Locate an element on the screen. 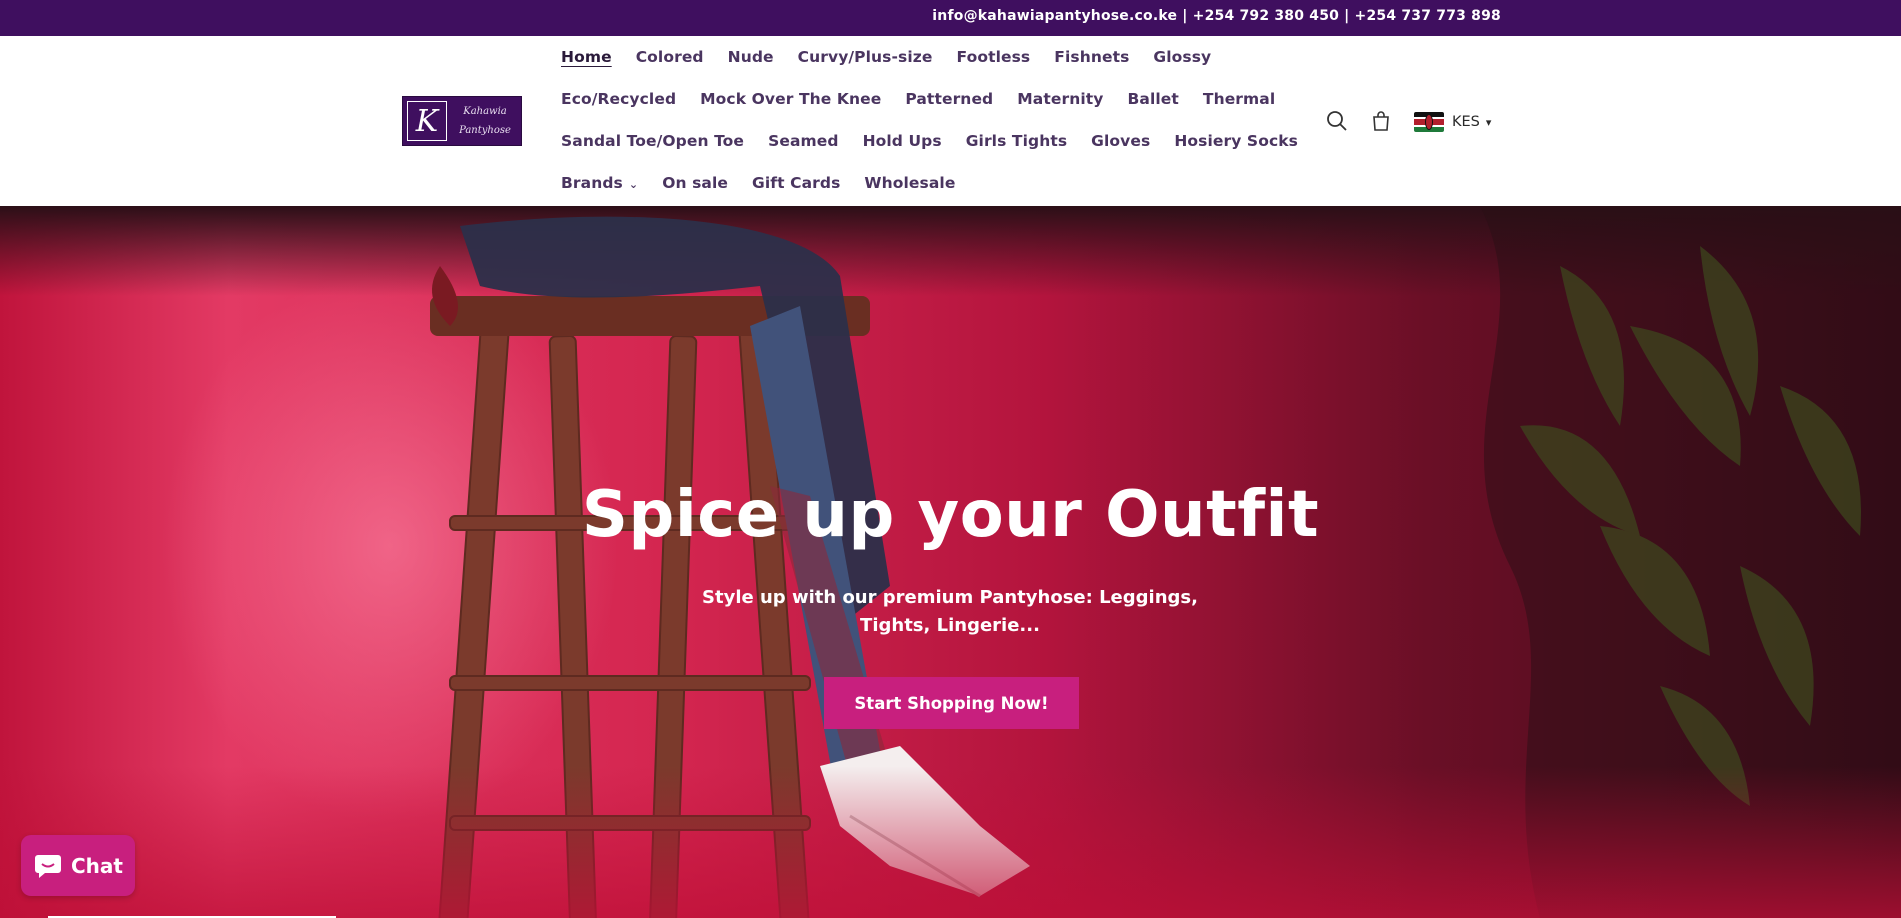  nav-thermal: Thermal is located at coordinates (1239, 99).